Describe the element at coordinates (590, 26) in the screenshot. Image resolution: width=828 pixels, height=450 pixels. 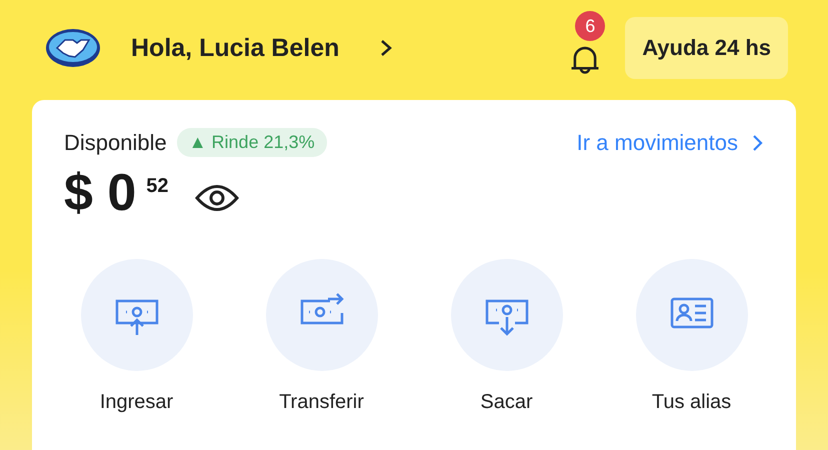
I see `notification-badge: 6` at that location.